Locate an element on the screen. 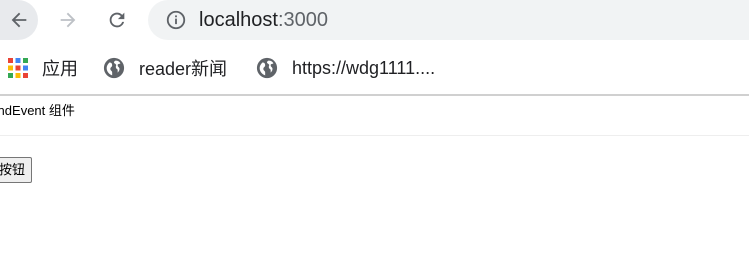 This screenshot has width=749, height=260. back-button is located at coordinates (19, 20).